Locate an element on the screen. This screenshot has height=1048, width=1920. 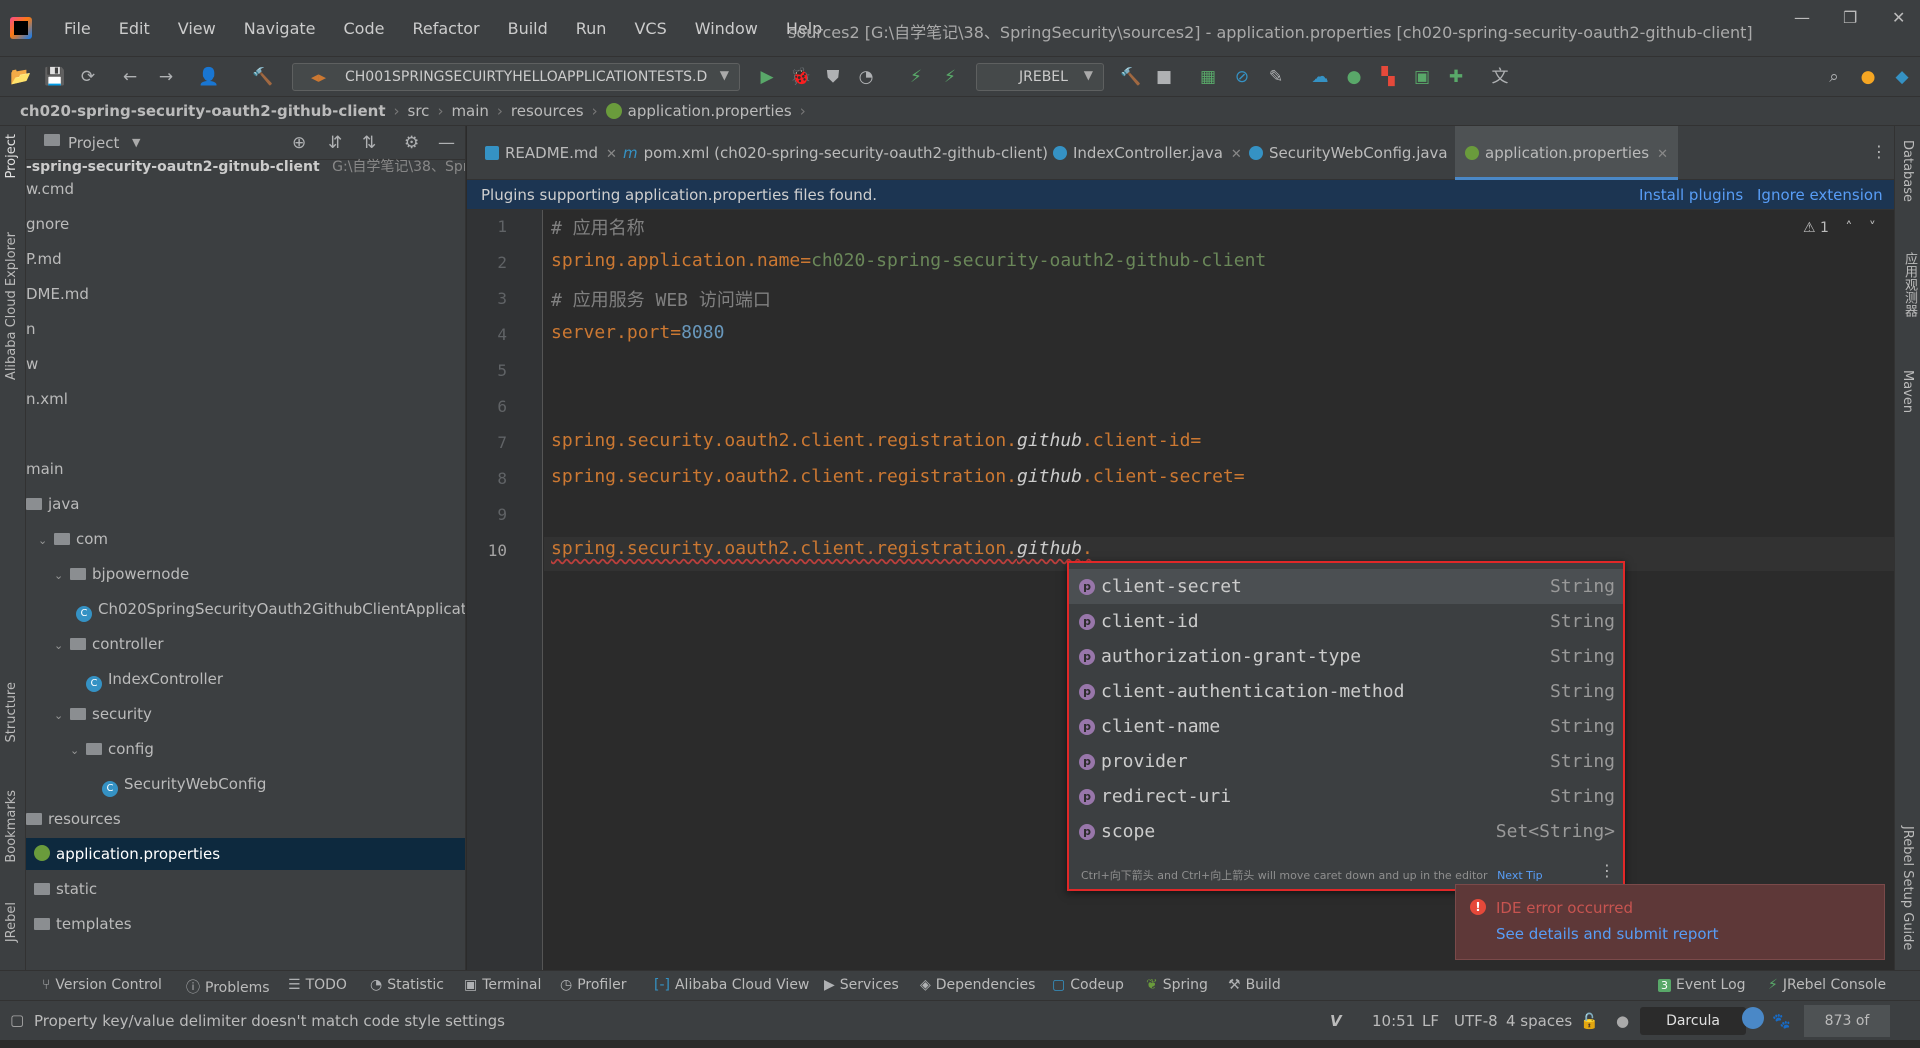
layout-icon: ▣ is located at coordinates (1422, 77).